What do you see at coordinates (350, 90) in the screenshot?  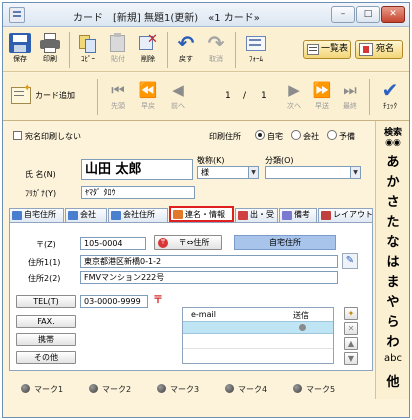 I see `last-record-icon: ⏭` at bounding box center [350, 90].